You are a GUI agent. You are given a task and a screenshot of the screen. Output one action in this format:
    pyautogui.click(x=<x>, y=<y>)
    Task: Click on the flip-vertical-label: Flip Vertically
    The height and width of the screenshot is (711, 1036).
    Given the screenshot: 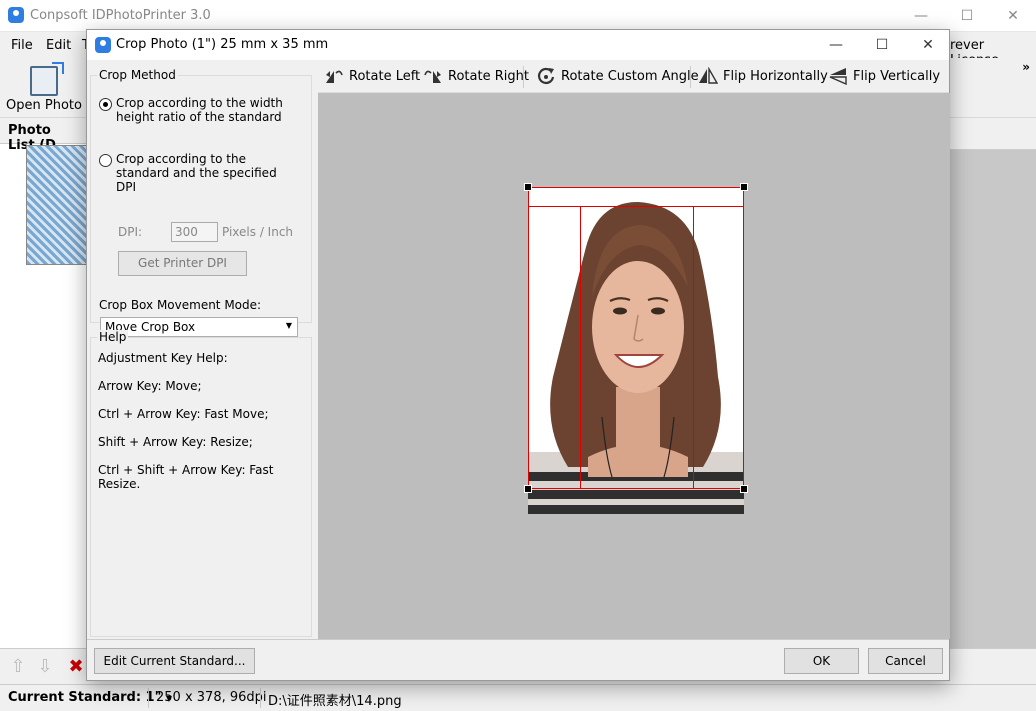 What is the action you would take?
    pyautogui.click(x=897, y=76)
    